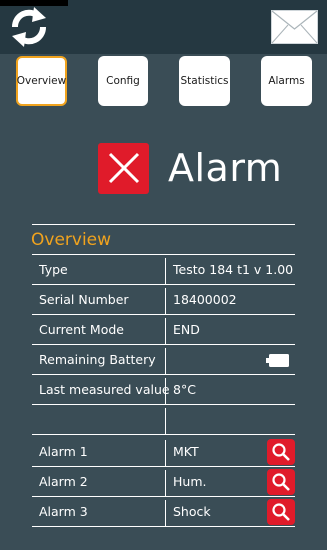 The image size is (327, 550). I want to click on info-row-type: Type Testo 184 t1 v 1.00, so click(163, 270).